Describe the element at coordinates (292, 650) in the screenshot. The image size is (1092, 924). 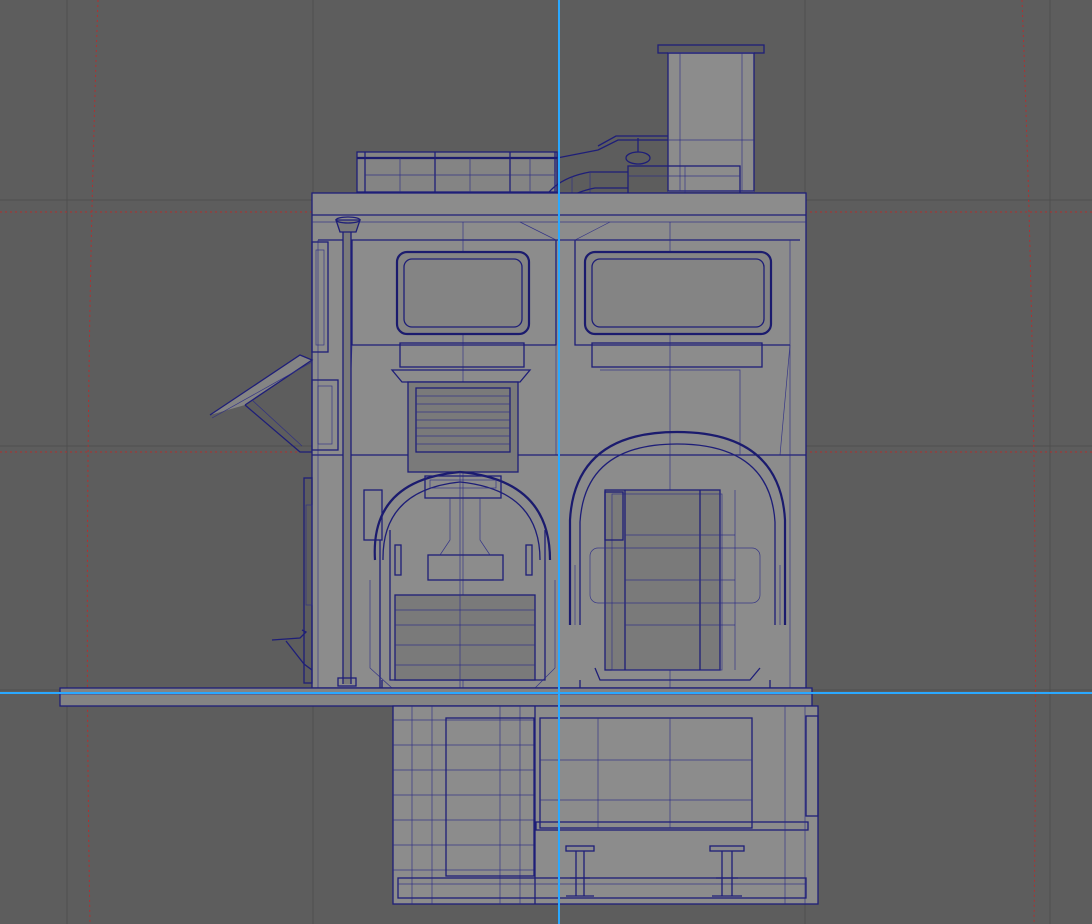
I see `wall-bracket` at that location.